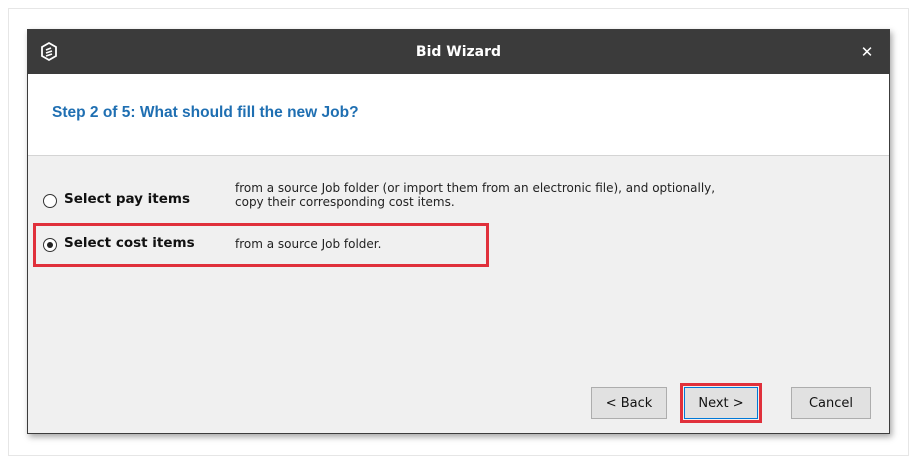  What do you see at coordinates (831, 403) in the screenshot?
I see `cancel-button: Cancel` at bounding box center [831, 403].